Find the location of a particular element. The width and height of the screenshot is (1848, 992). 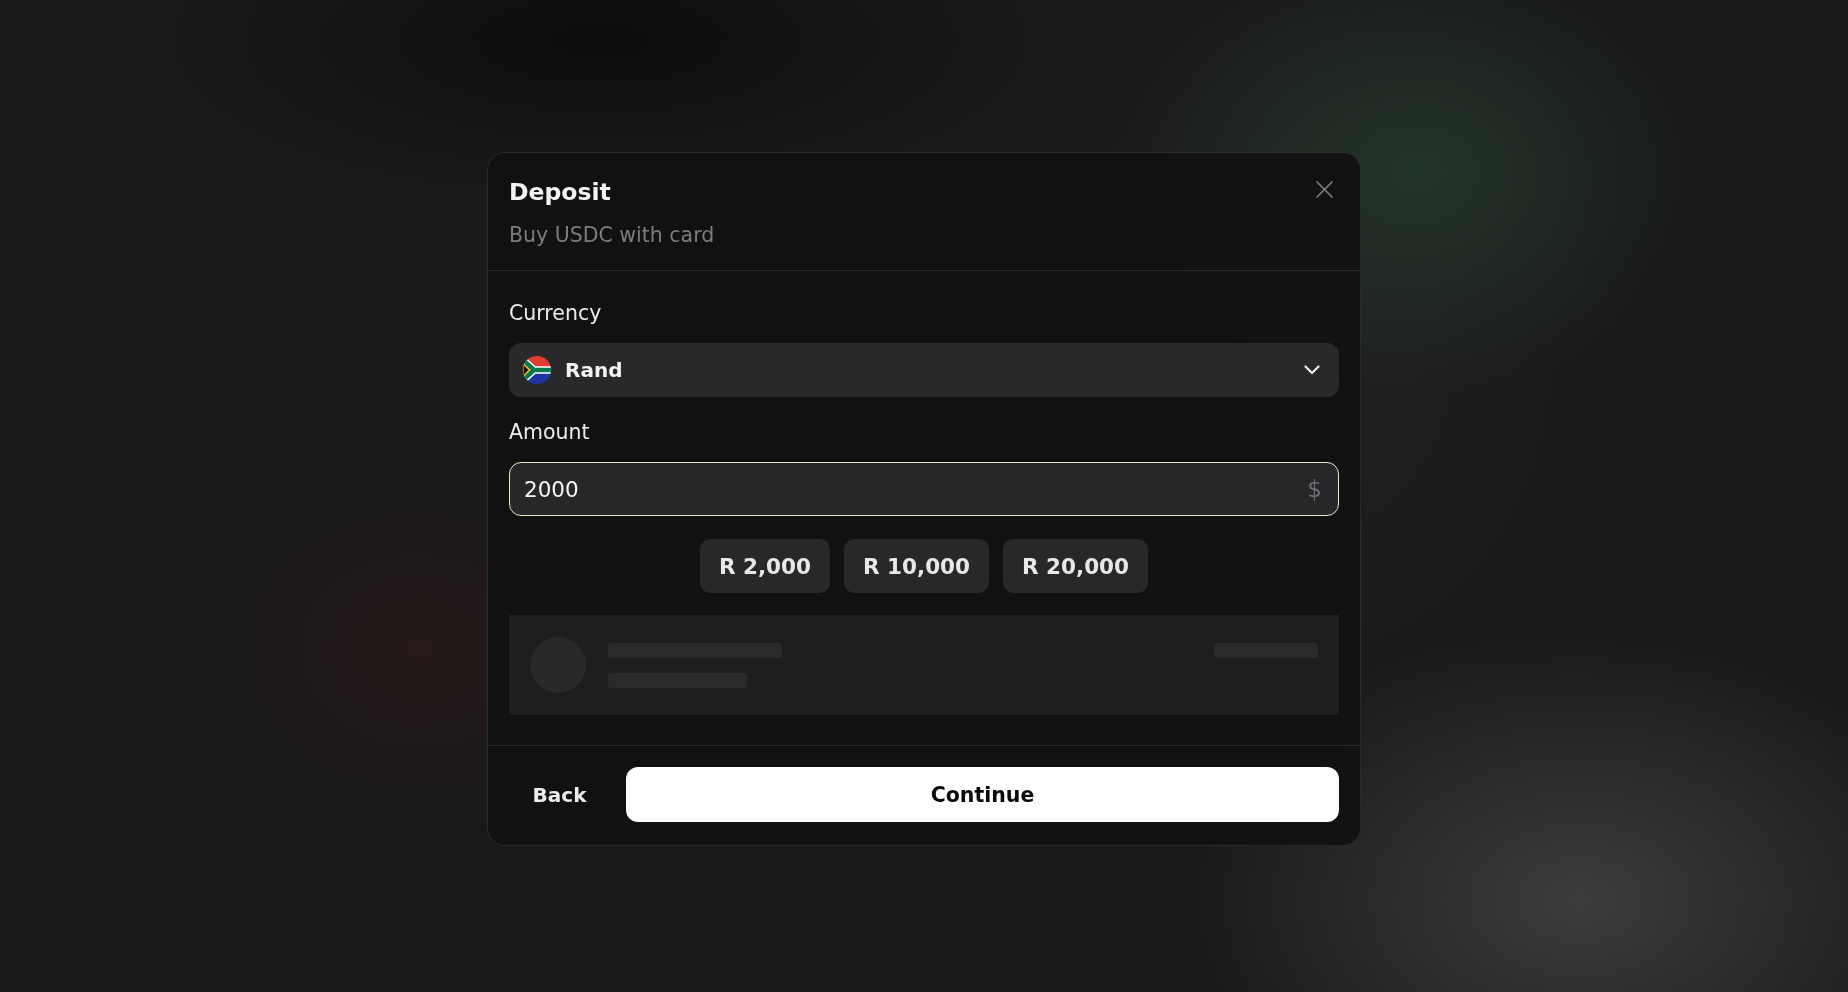

back-button: Back is located at coordinates (559, 794).